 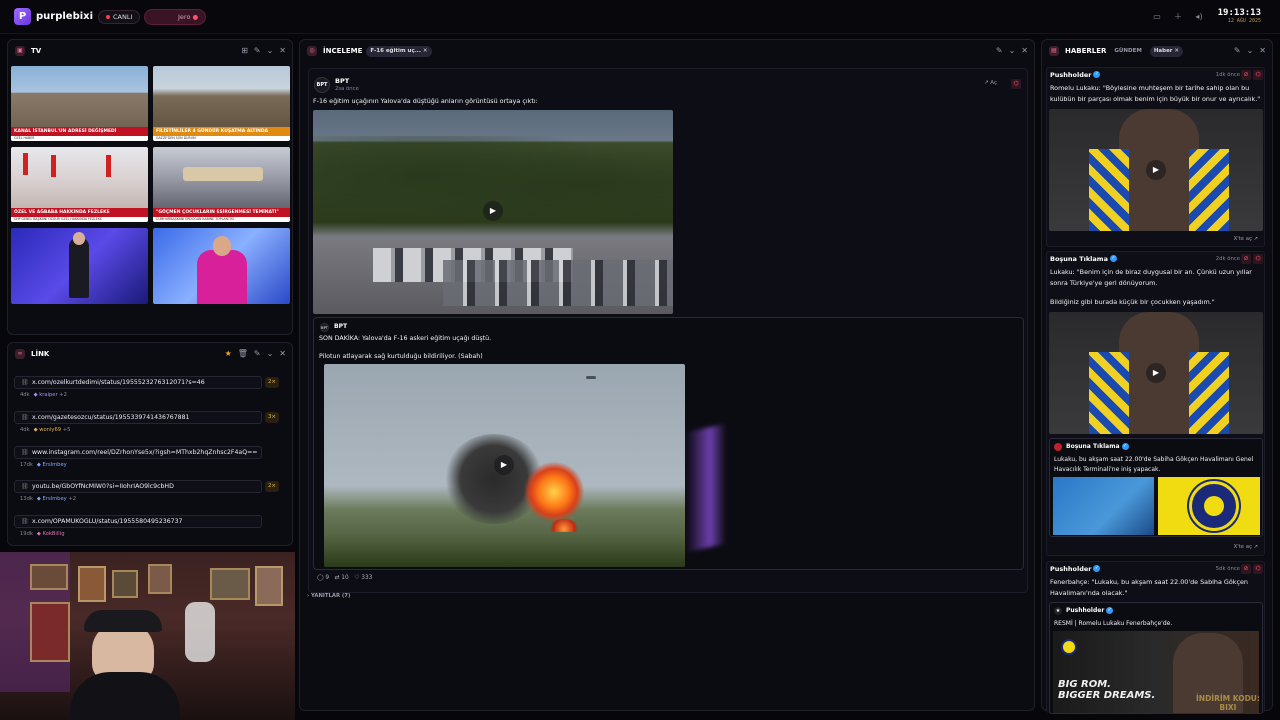 I want to click on replies-toggle: › YANITLAR (7), so click(x=328, y=596).